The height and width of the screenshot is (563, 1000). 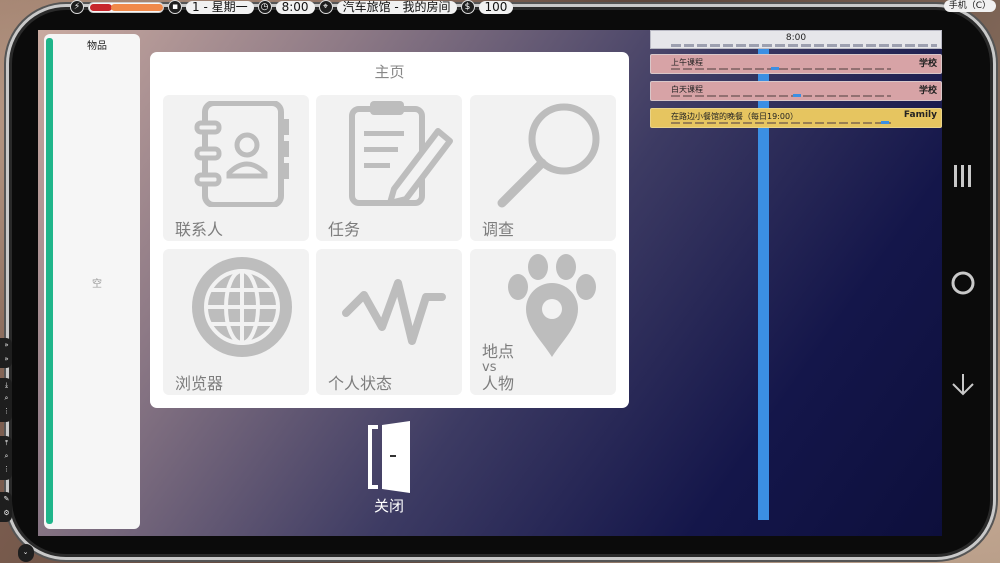 I want to click on tile-places-line2: vs, so click(x=489, y=367).